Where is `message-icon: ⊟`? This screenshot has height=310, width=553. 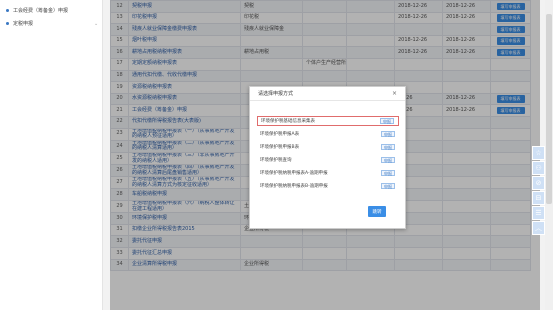
message-icon: ⊟ is located at coordinates (538, 198).